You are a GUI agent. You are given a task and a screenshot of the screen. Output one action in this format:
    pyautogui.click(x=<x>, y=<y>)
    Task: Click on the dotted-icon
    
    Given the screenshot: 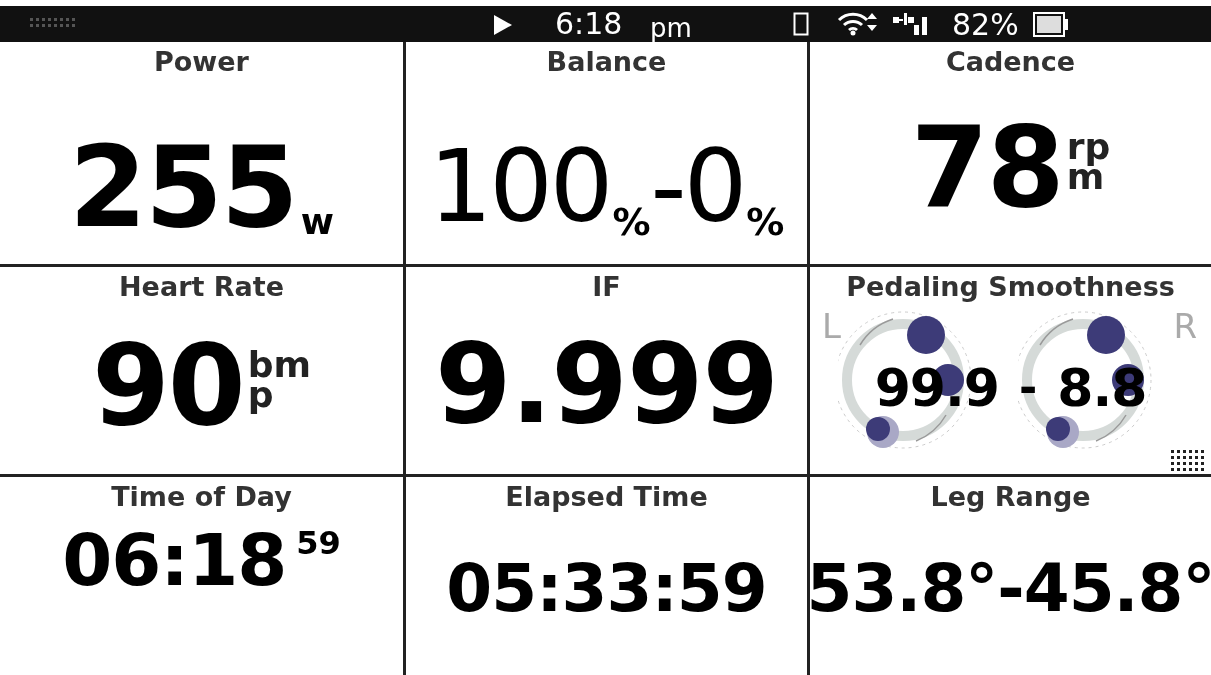 What is the action you would take?
    pyautogui.click(x=53, y=23)
    